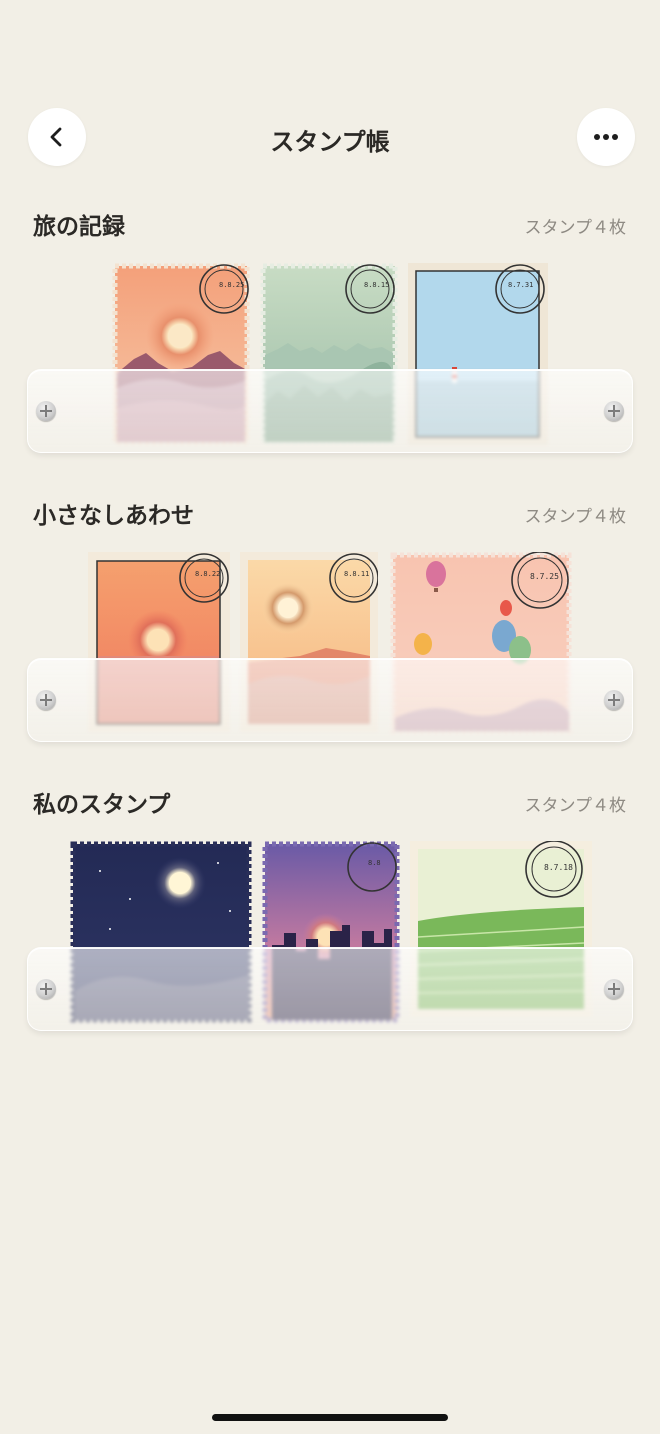  I want to click on postmark-date: 8.8.25, so click(232, 285).